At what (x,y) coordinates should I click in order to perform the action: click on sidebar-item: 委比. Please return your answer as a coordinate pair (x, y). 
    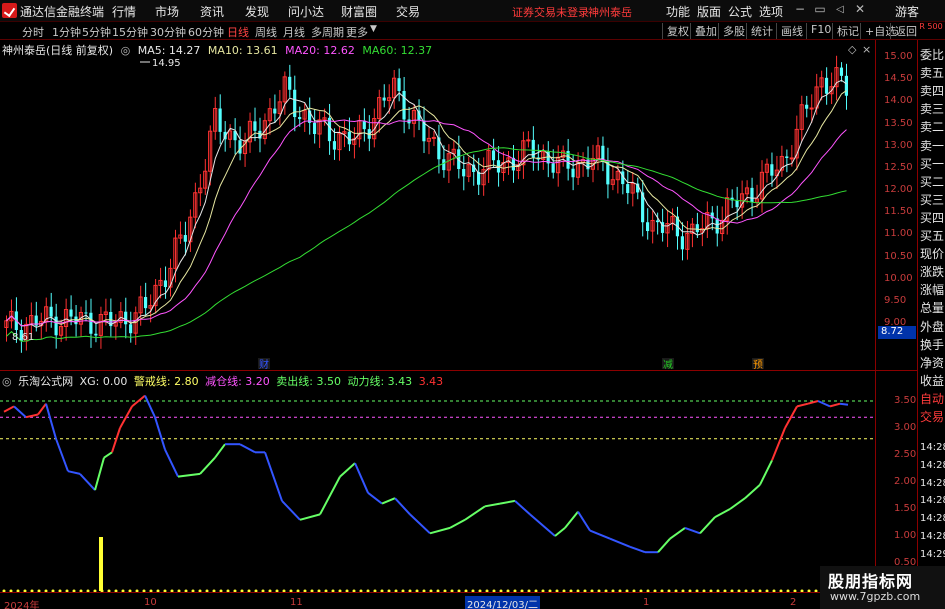
    Looking at the image, I should click on (932, 54).